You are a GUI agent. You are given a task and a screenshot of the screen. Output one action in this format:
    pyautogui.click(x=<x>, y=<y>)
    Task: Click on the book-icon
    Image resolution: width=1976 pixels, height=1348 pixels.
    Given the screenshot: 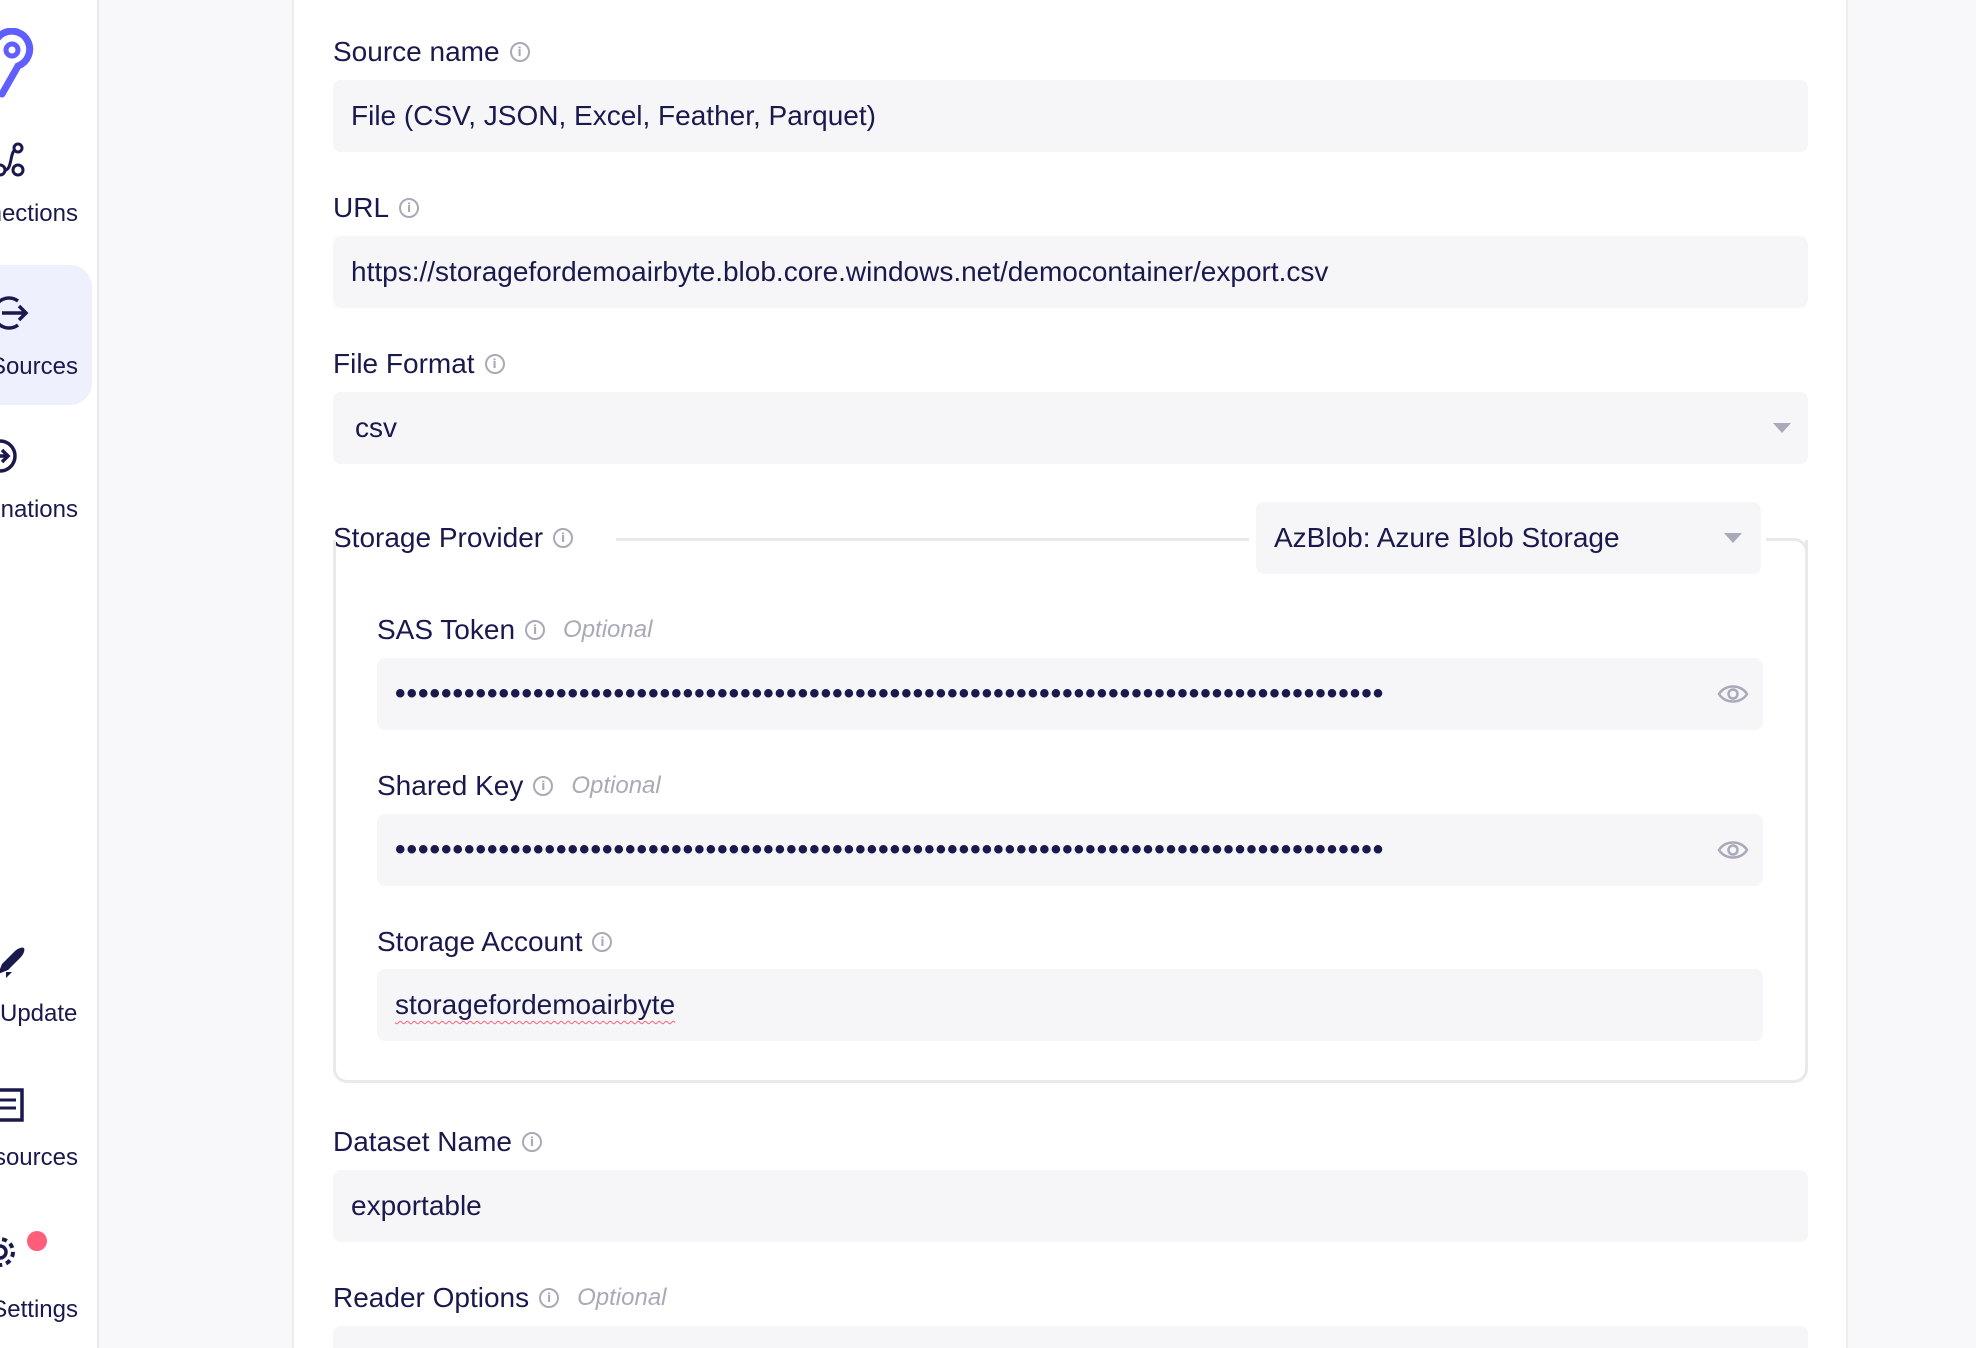 What is the action you would take?
    pyautogui.click(x=12, y=1105)
    